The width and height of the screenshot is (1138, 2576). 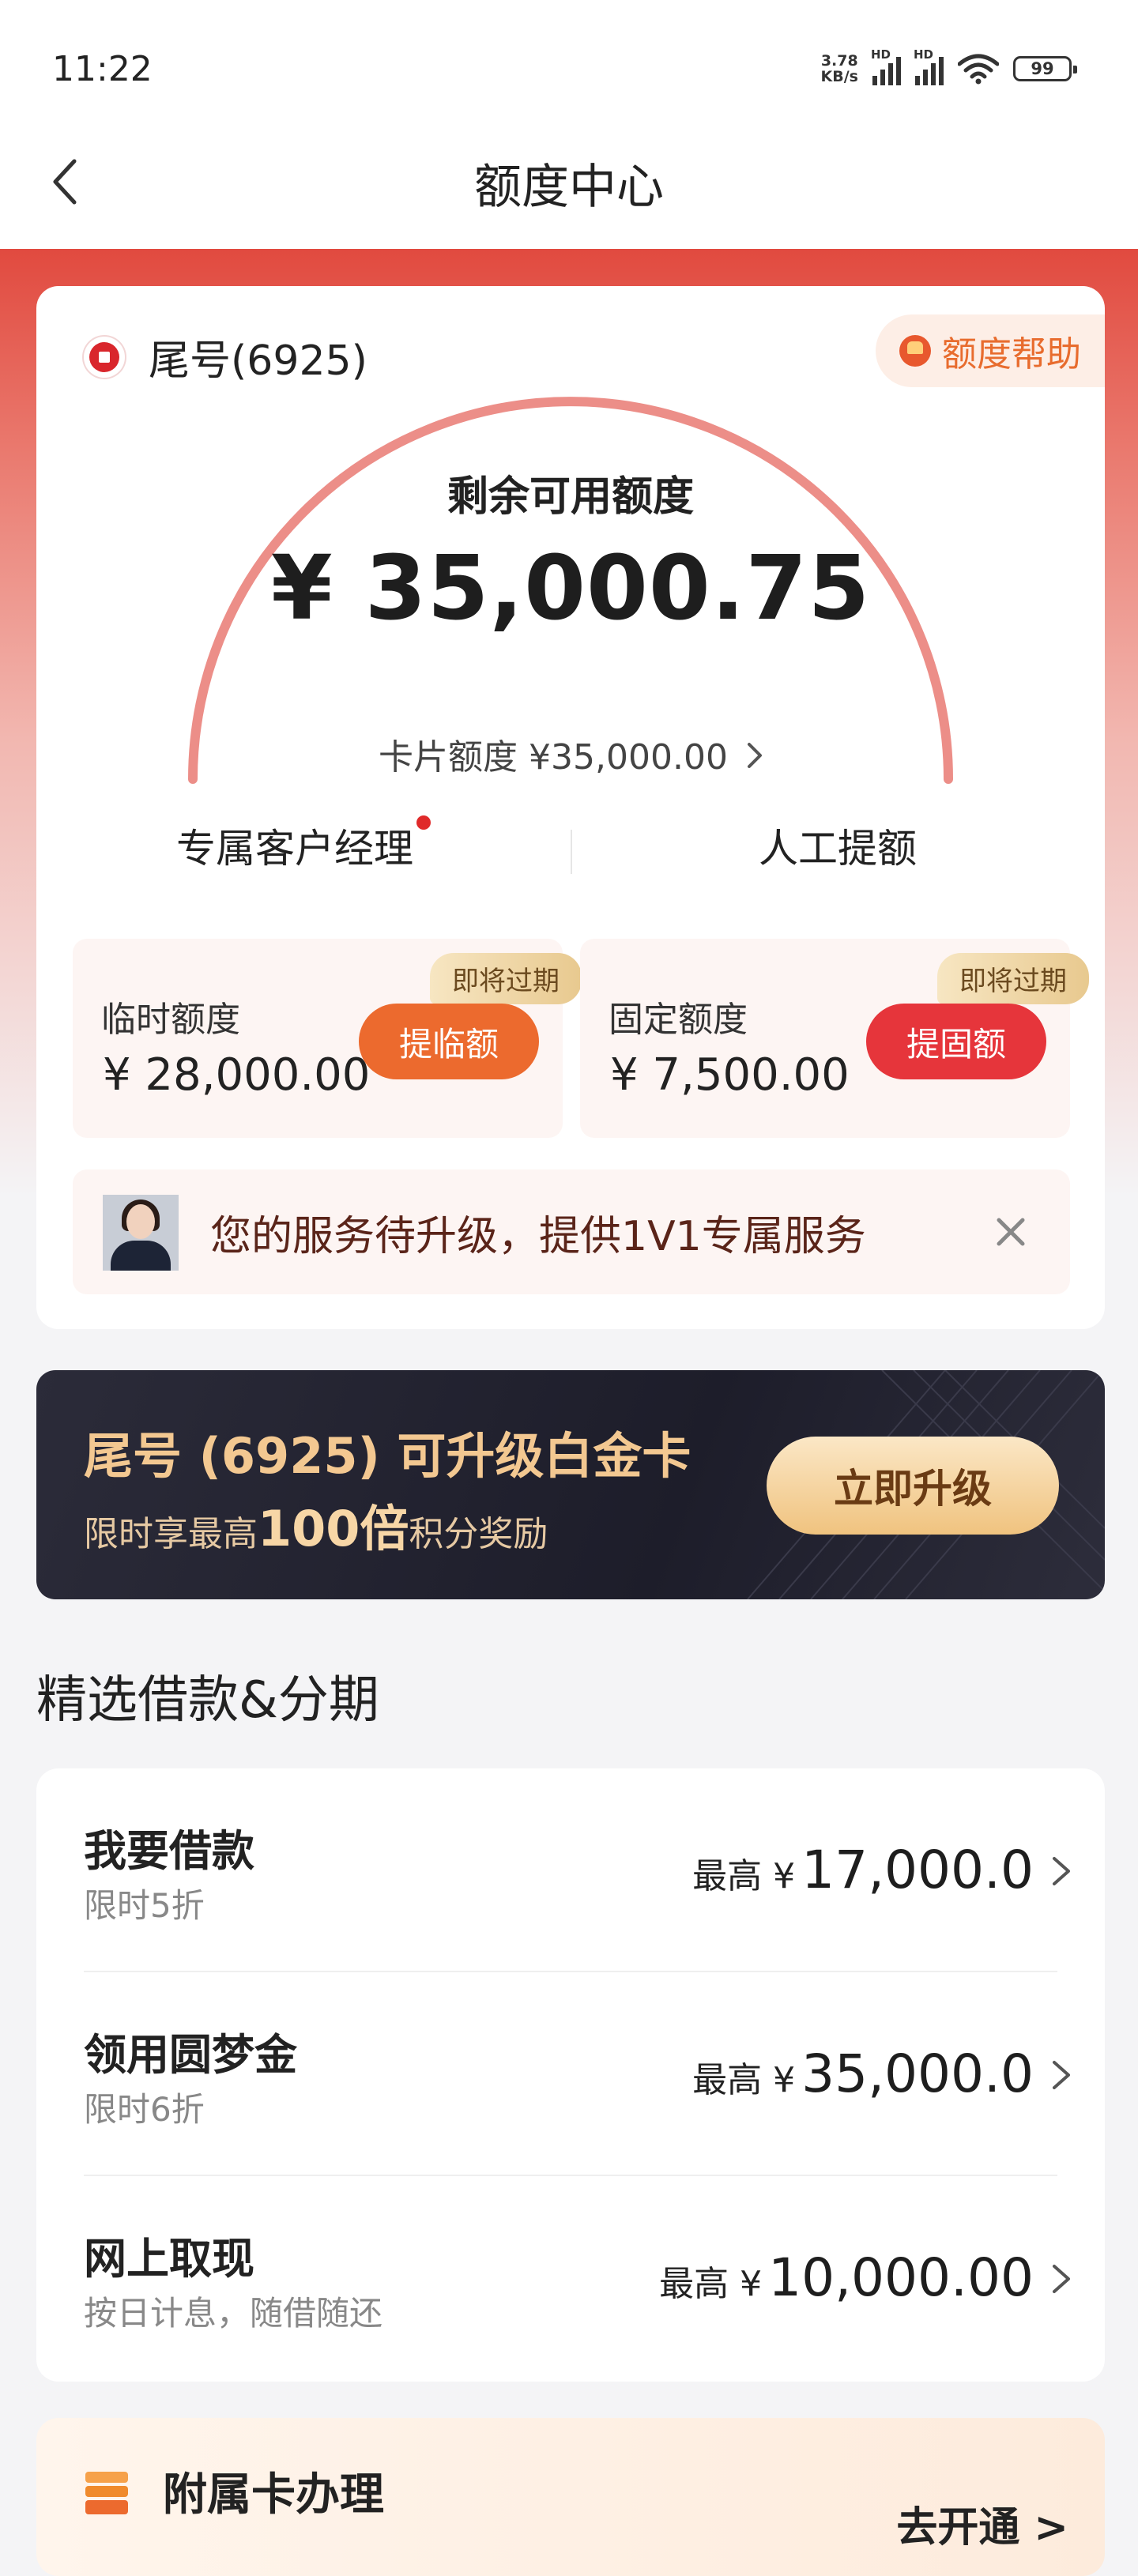 I want to click on raise-fixed-button: 提固额, so click(x=956, y=1041).